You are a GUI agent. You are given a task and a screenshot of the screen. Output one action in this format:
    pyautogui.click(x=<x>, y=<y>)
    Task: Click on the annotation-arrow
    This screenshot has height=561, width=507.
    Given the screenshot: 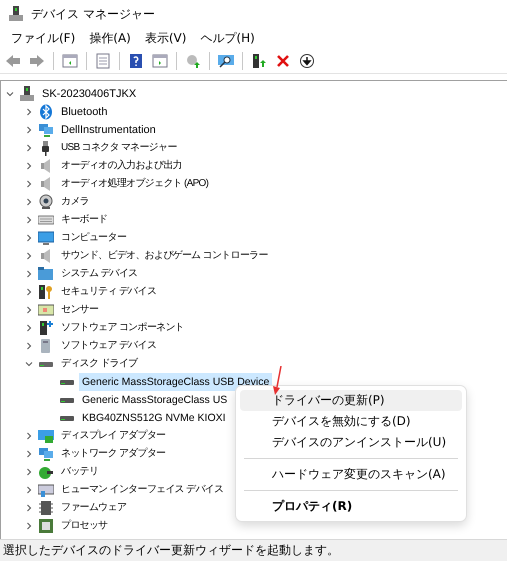 What is the action you would take?
    pyautogui.click(x=277, y=380)
    